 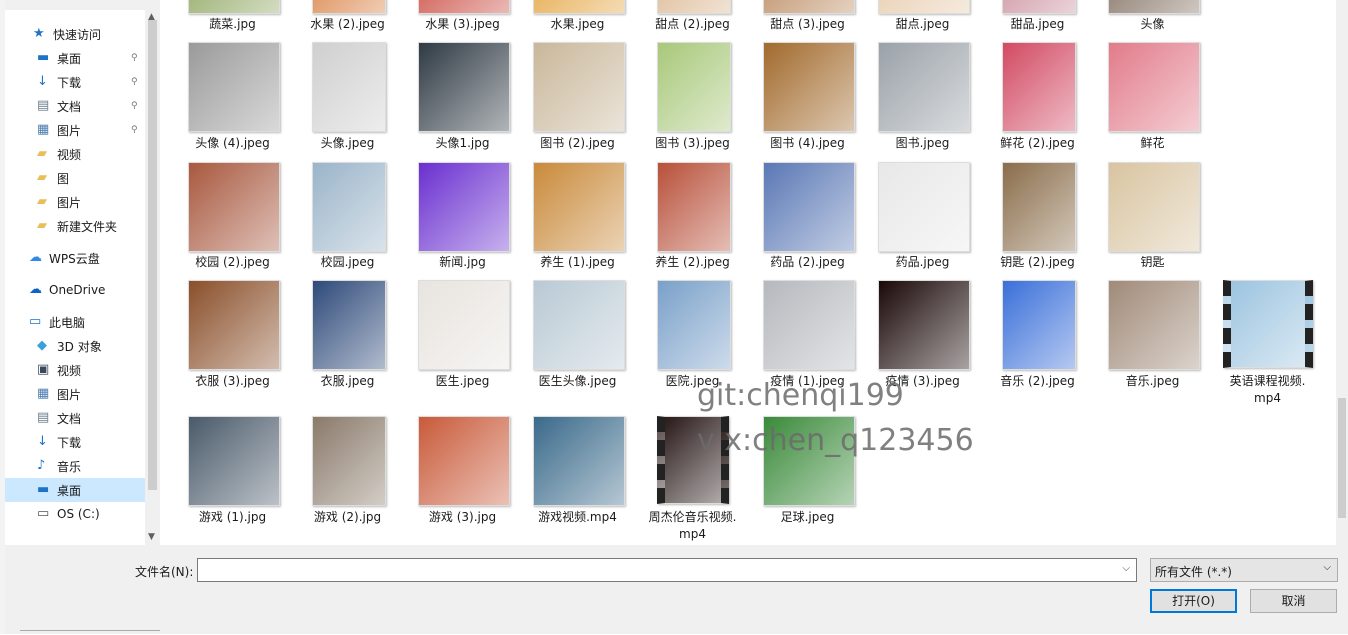 I want to click on file-item: 水果 (2).jpeg, so click(x=347, y=272).